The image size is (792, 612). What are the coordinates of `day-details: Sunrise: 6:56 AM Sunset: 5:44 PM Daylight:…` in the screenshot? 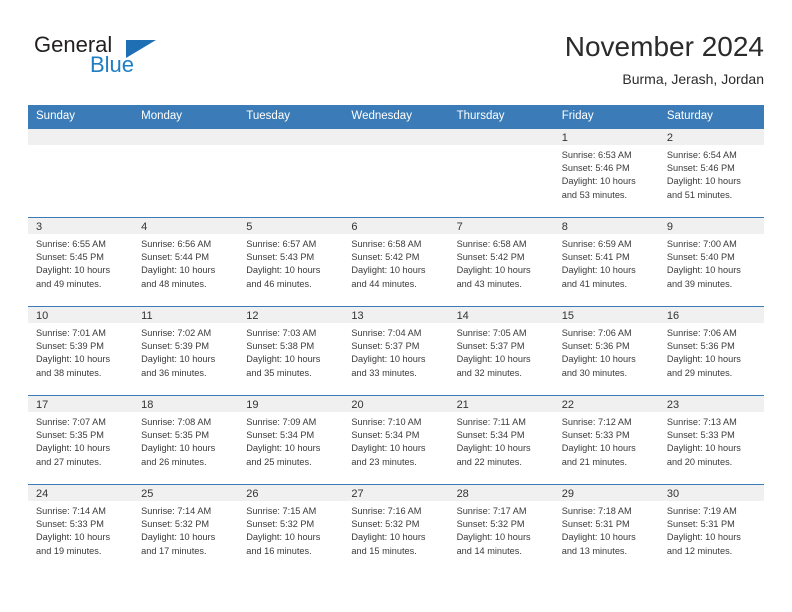 It's located at (185, 262).